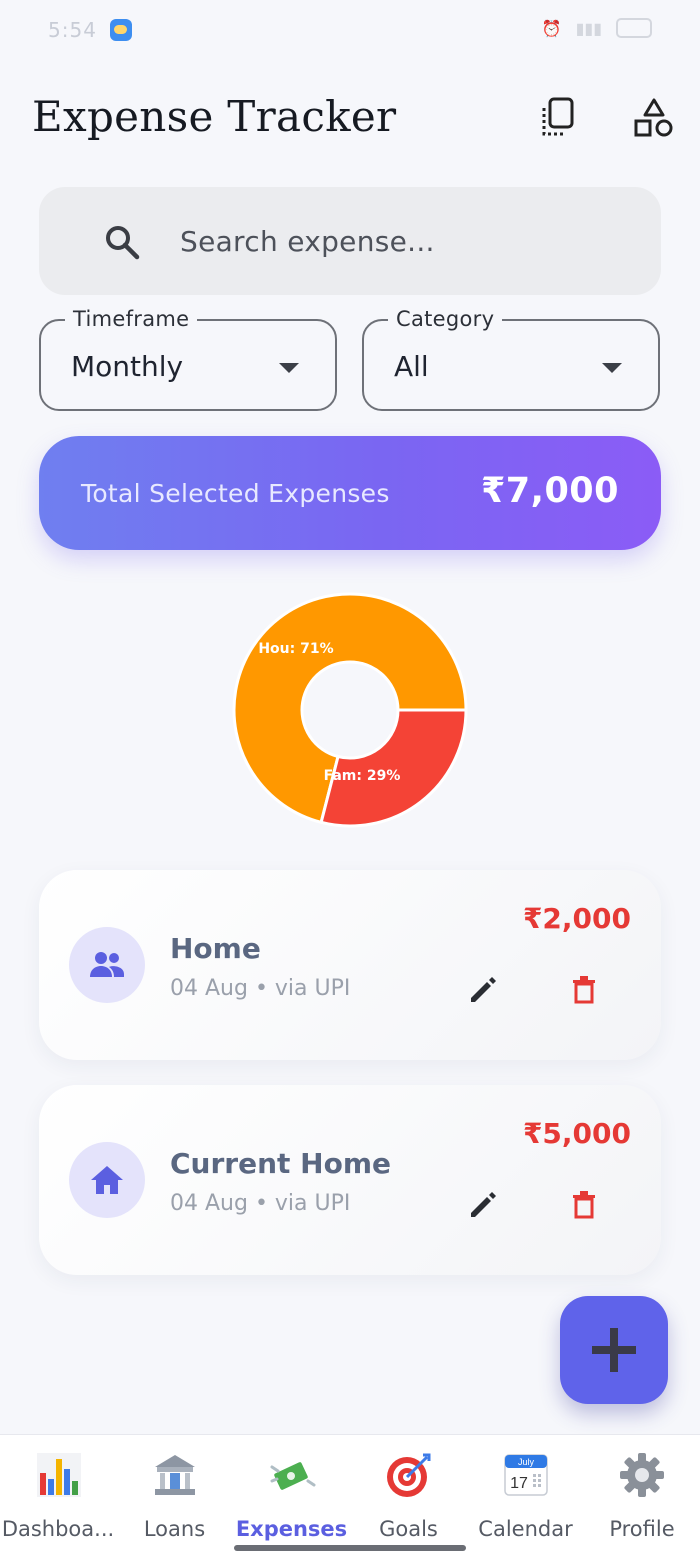 Image resolution: width=700 pixels, height=1556 pixels. Describe the element at coordinates (525, 1529) in the screenshot. I see `nav-label: Calendar` at that location.